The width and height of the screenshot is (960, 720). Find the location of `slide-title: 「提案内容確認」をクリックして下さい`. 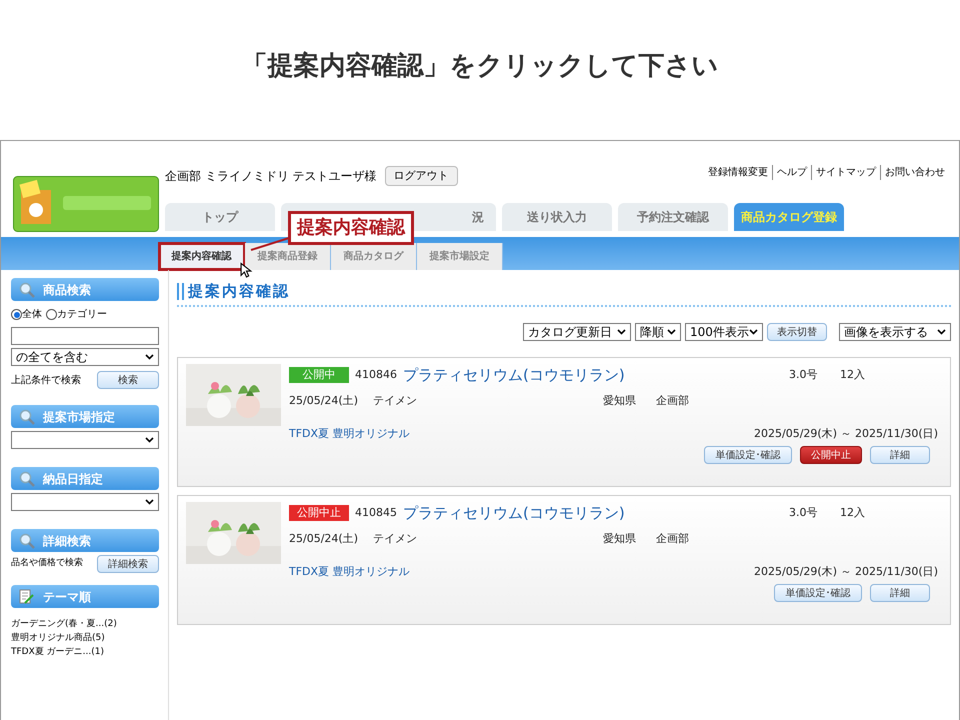

slide-title: 「提案内容確認」をクリックして下さい is located at coordinates (480, 66).